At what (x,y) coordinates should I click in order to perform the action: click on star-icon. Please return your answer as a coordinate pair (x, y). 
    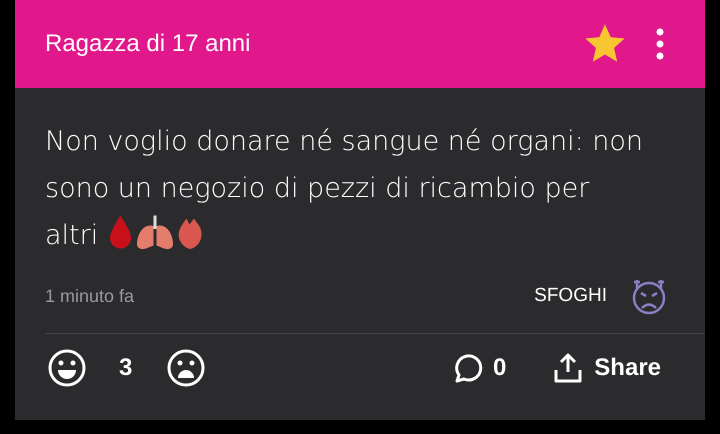
    Looking at the image, I should click on (605, 44).